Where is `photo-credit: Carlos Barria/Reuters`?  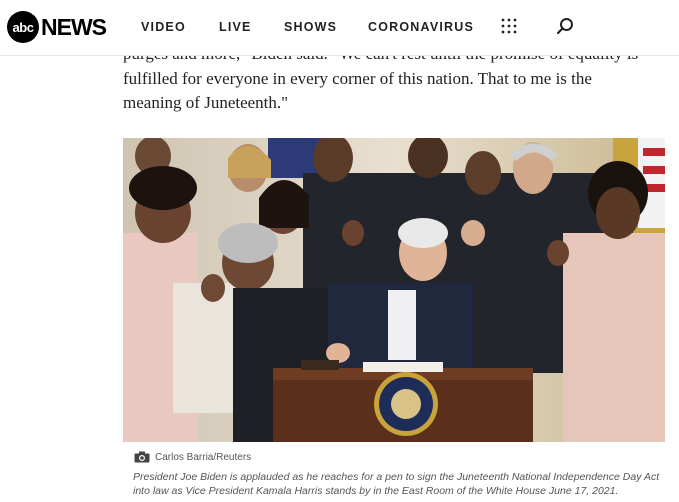
photo-credit: Carlos Barria/Reuters is located at coordinates (192, 457).